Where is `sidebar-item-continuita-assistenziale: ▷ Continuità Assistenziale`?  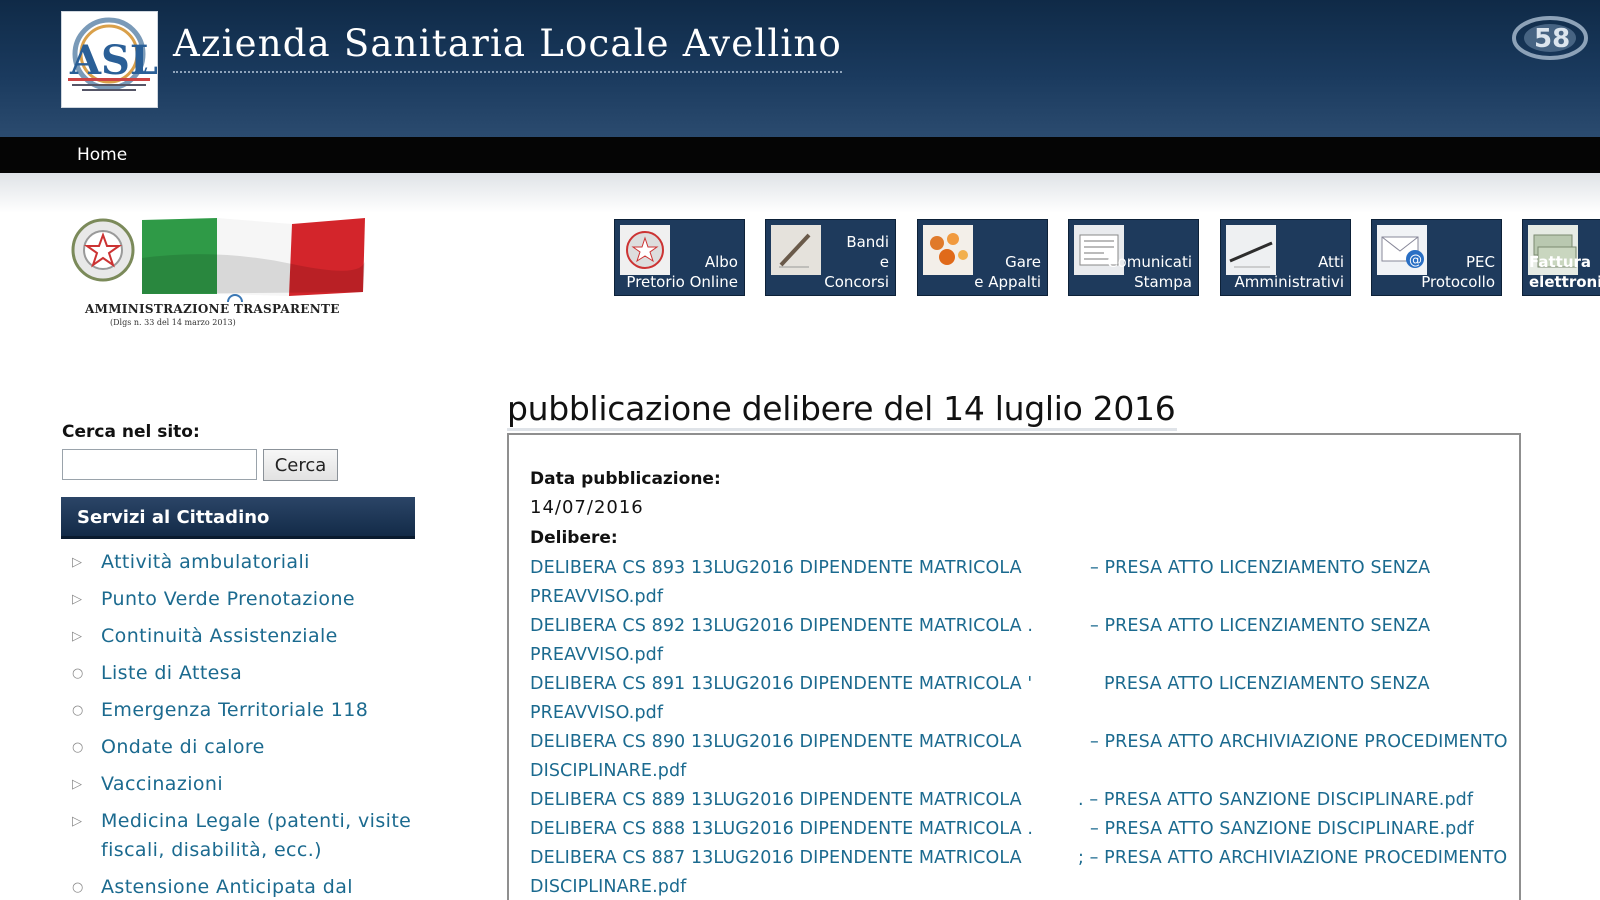
sidebar-item-continuita-assistenziale: ▷ Continuità Assistenziale is located at coordinates (245, 636).